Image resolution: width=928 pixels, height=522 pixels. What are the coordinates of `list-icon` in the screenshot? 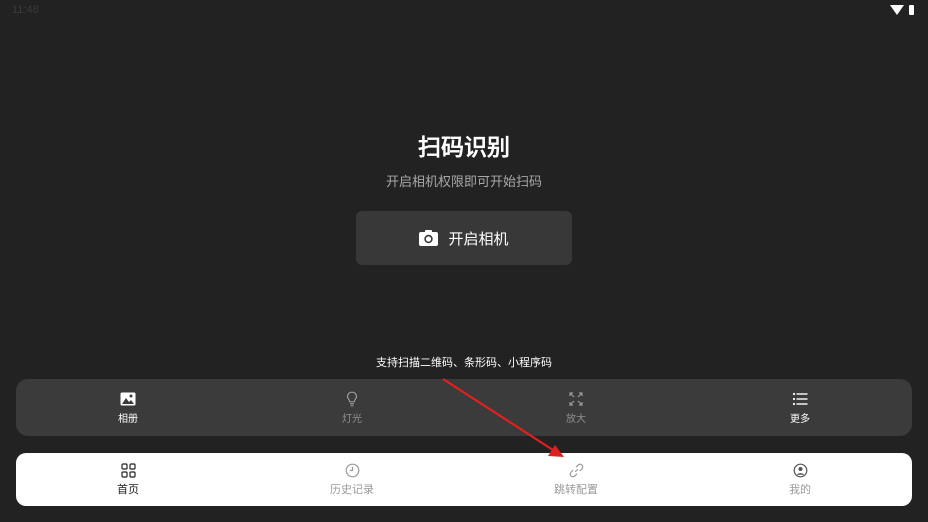 It's located at (800, 398).